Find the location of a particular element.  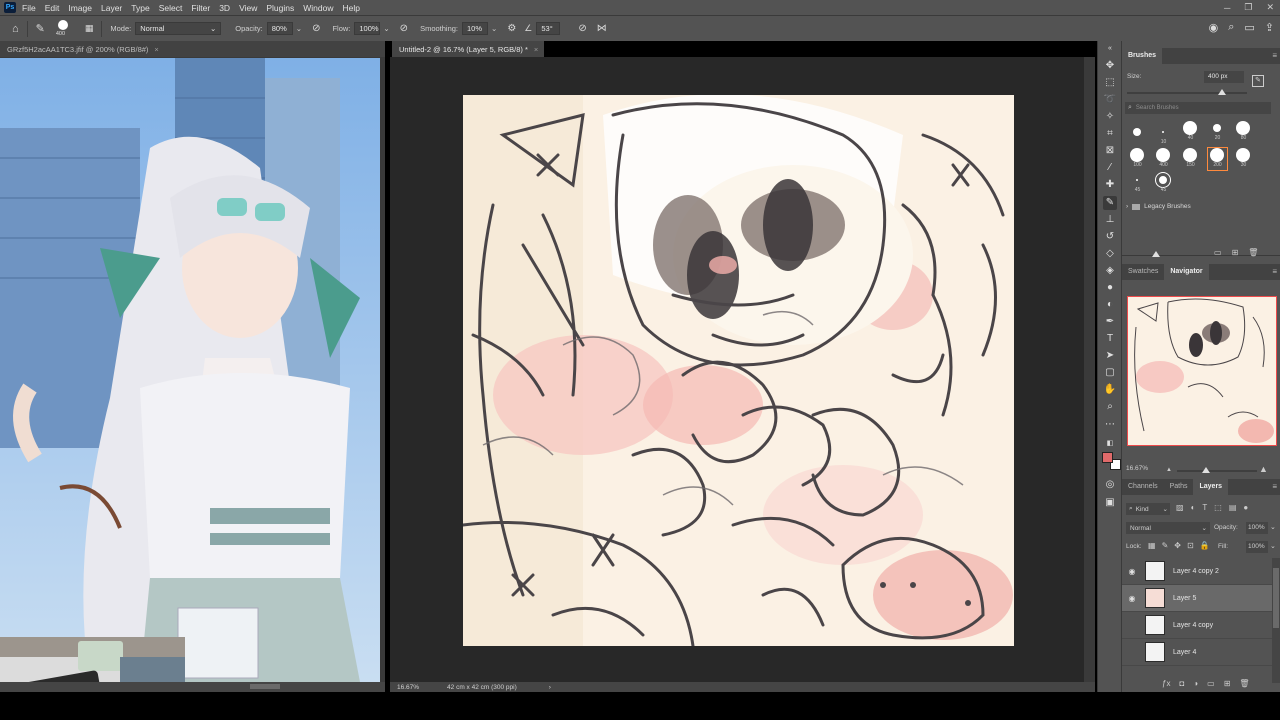

screen-mode-icon: ▣ is located at coordinates (1110, 503).